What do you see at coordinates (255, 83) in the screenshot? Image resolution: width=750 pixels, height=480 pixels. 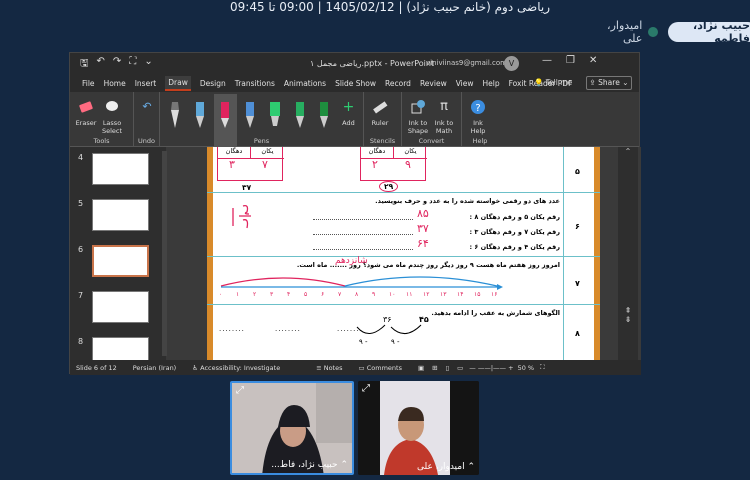 I see `tab-transitions: Transitions` at bounding box center [255, 83].